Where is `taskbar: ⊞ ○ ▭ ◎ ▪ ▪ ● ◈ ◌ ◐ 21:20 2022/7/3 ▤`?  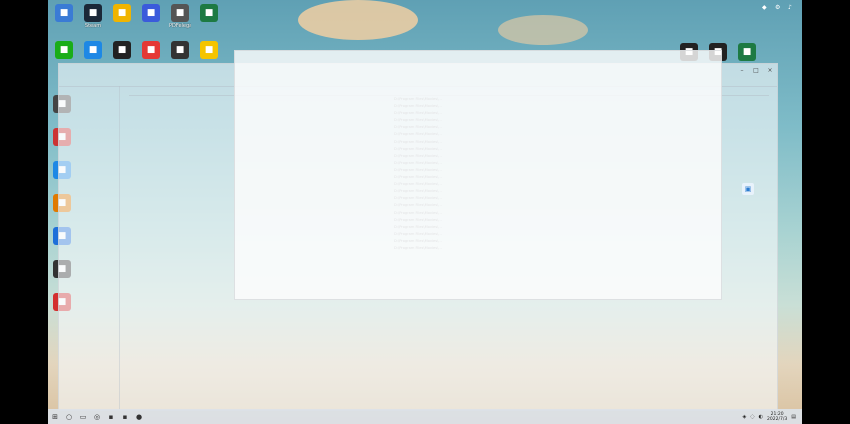
taskbar: ⊞ ○ ▭ ◎ ▪ ▪ ● ◈ ◌ ◐ 21:20 2022/7/3 ▤ is located at coordinates (425, 416).